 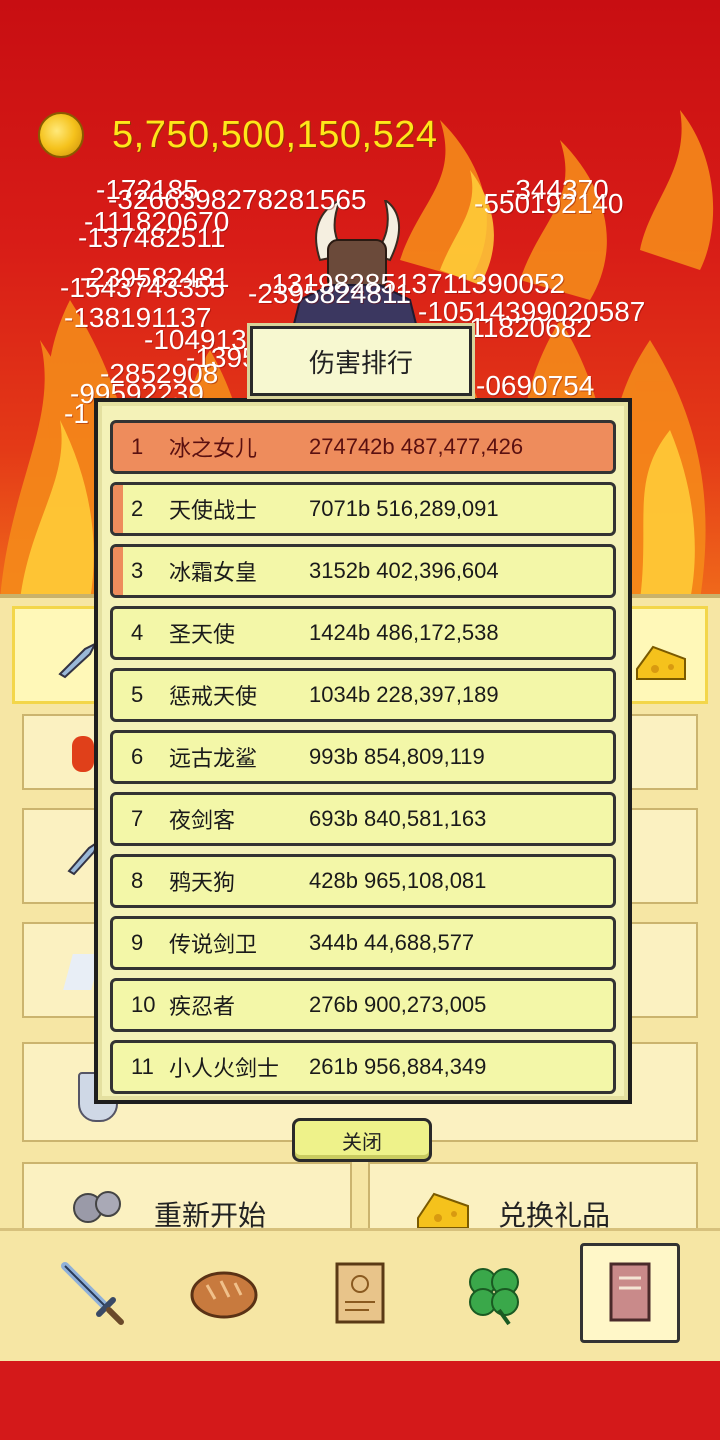 I want to click on bread-icon, so click(x=224, y=1295).